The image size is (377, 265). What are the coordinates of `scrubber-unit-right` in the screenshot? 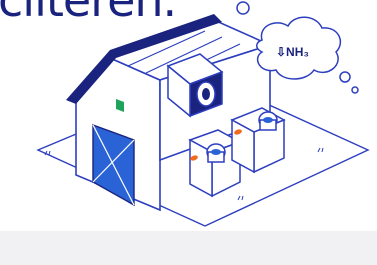 It's located at (258, 140).